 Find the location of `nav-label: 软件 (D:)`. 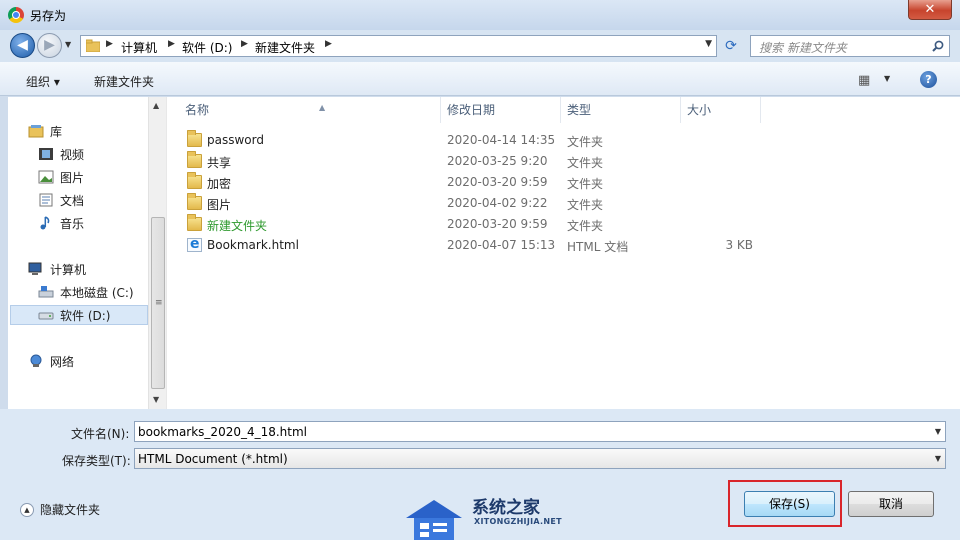

nav-label: 软件 (D:) is located at coordinates (85, 315).